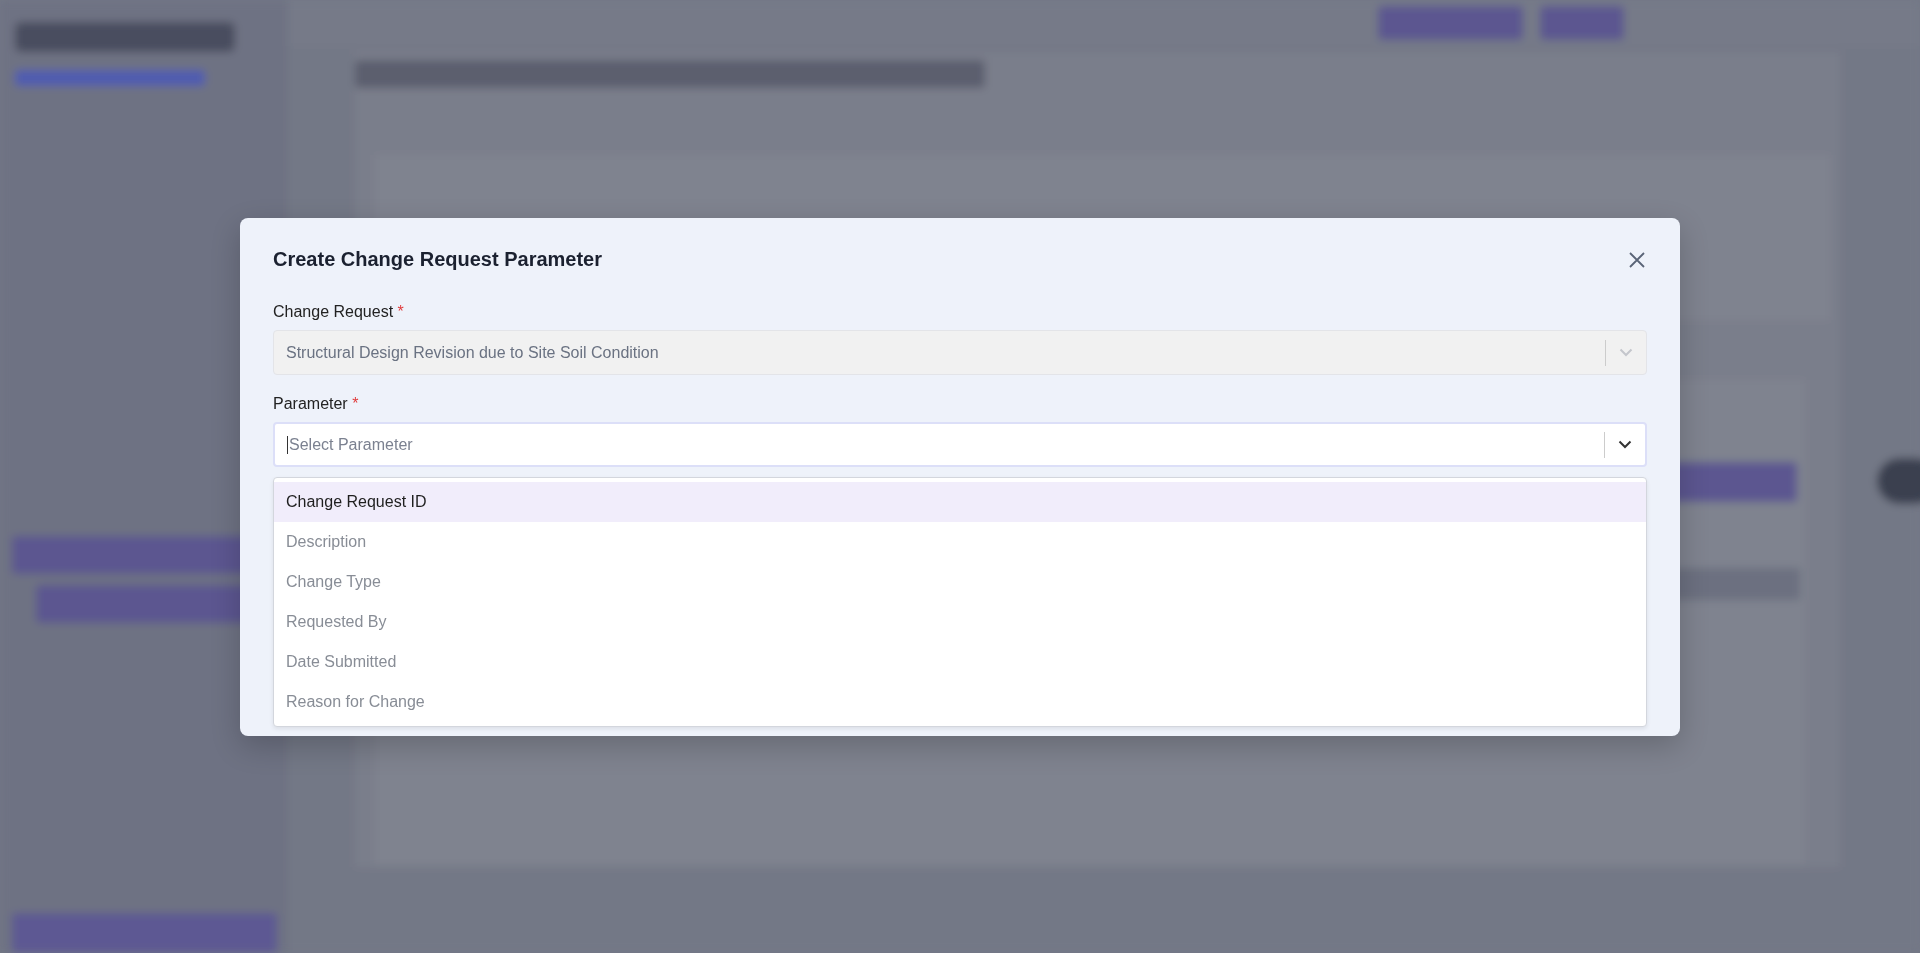  I want to click on select-field: Select Parameter, so click(960, 444).